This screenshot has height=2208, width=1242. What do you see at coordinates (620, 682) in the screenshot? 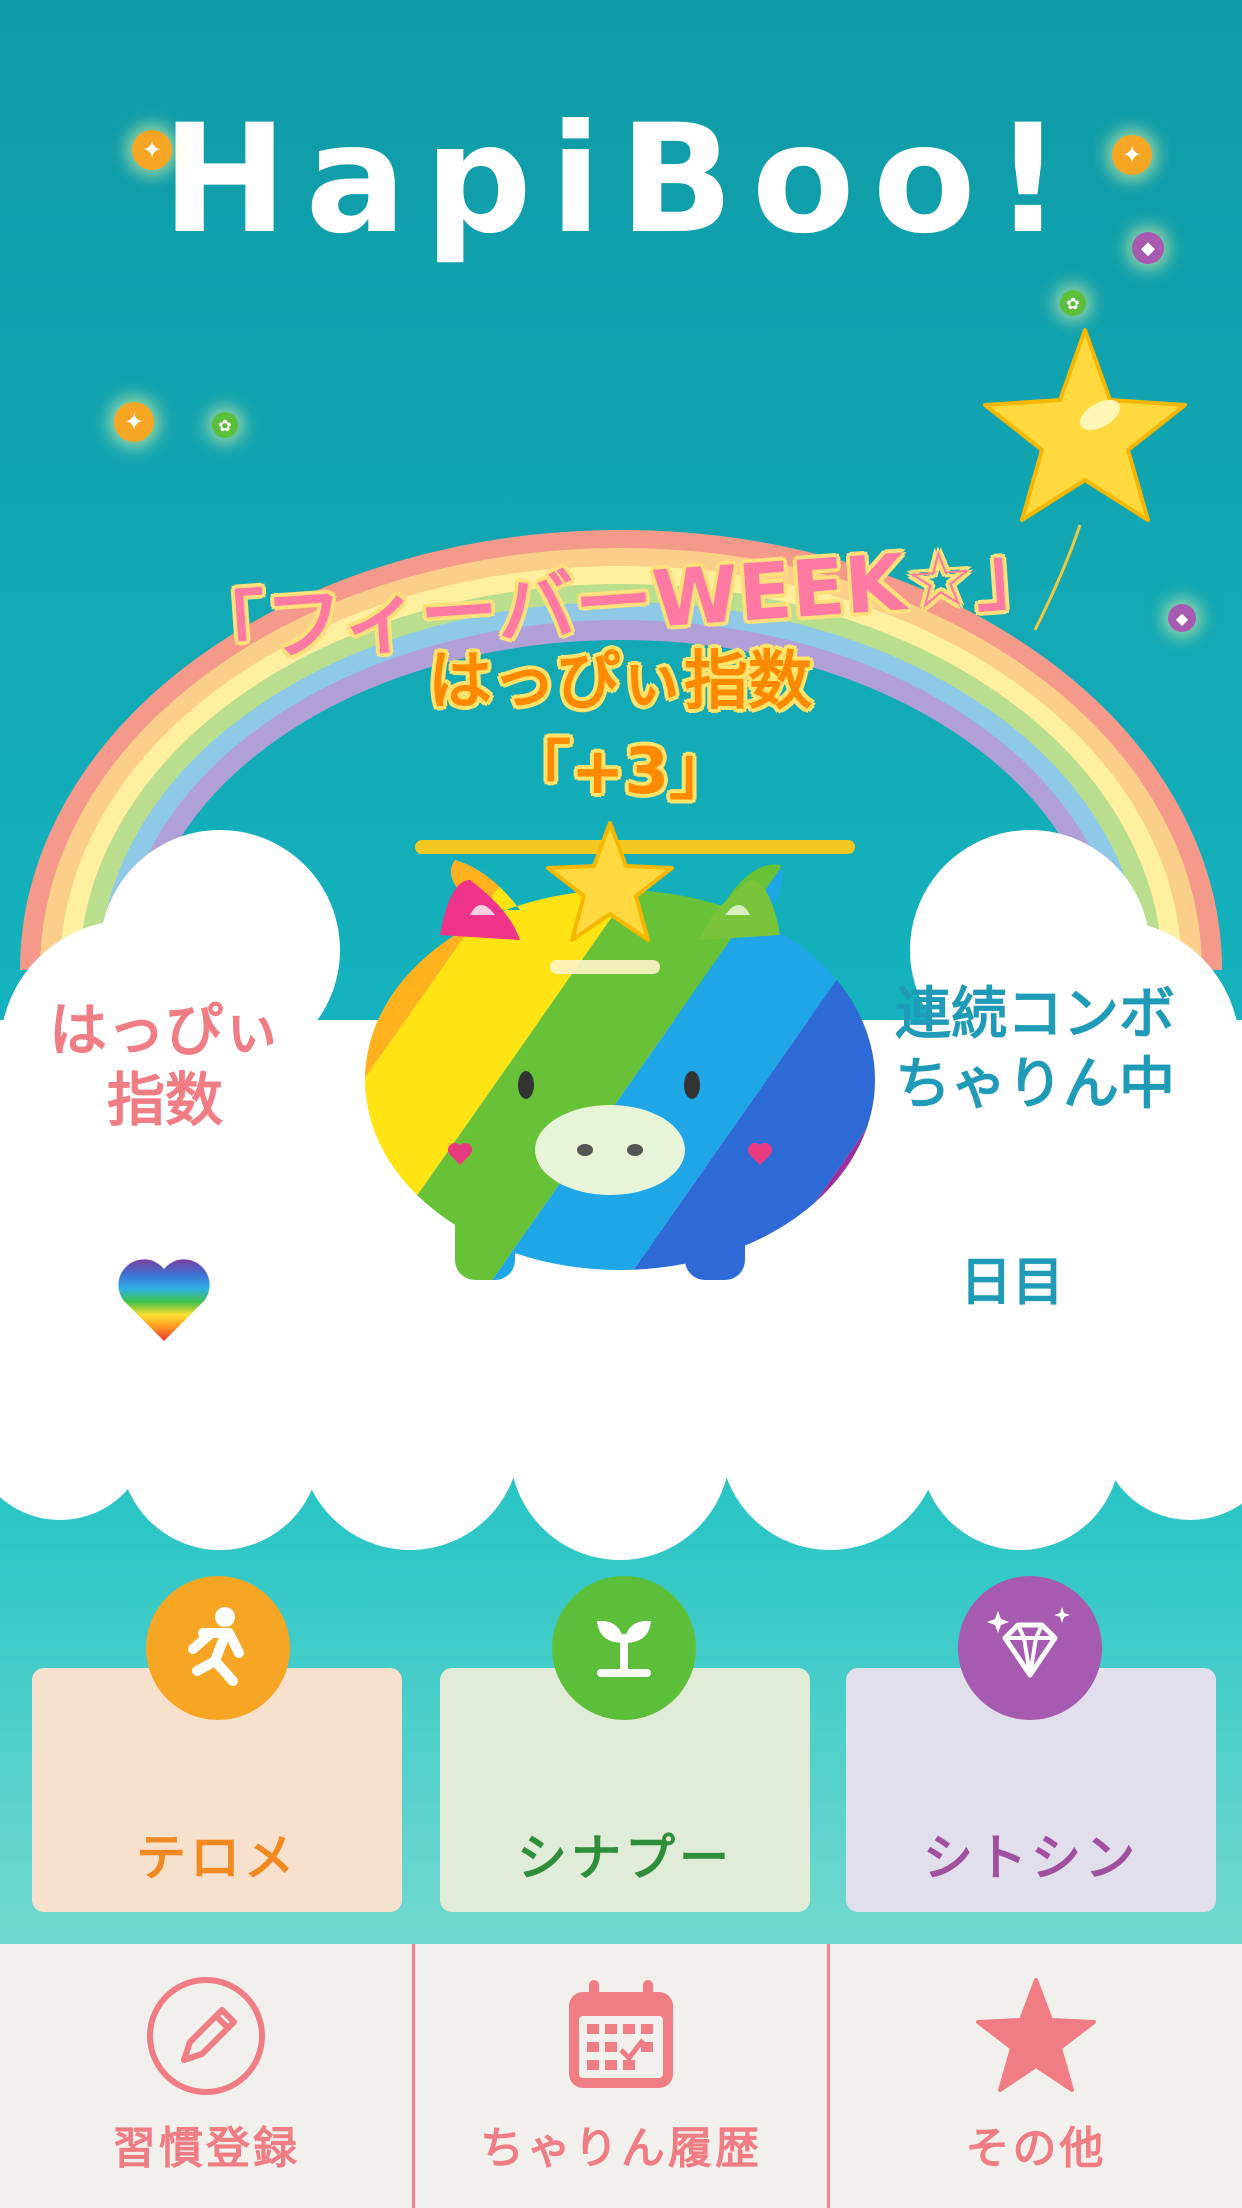
I see `happy-index-title: はっぴぃ指数` at bounding box center [620, 682].